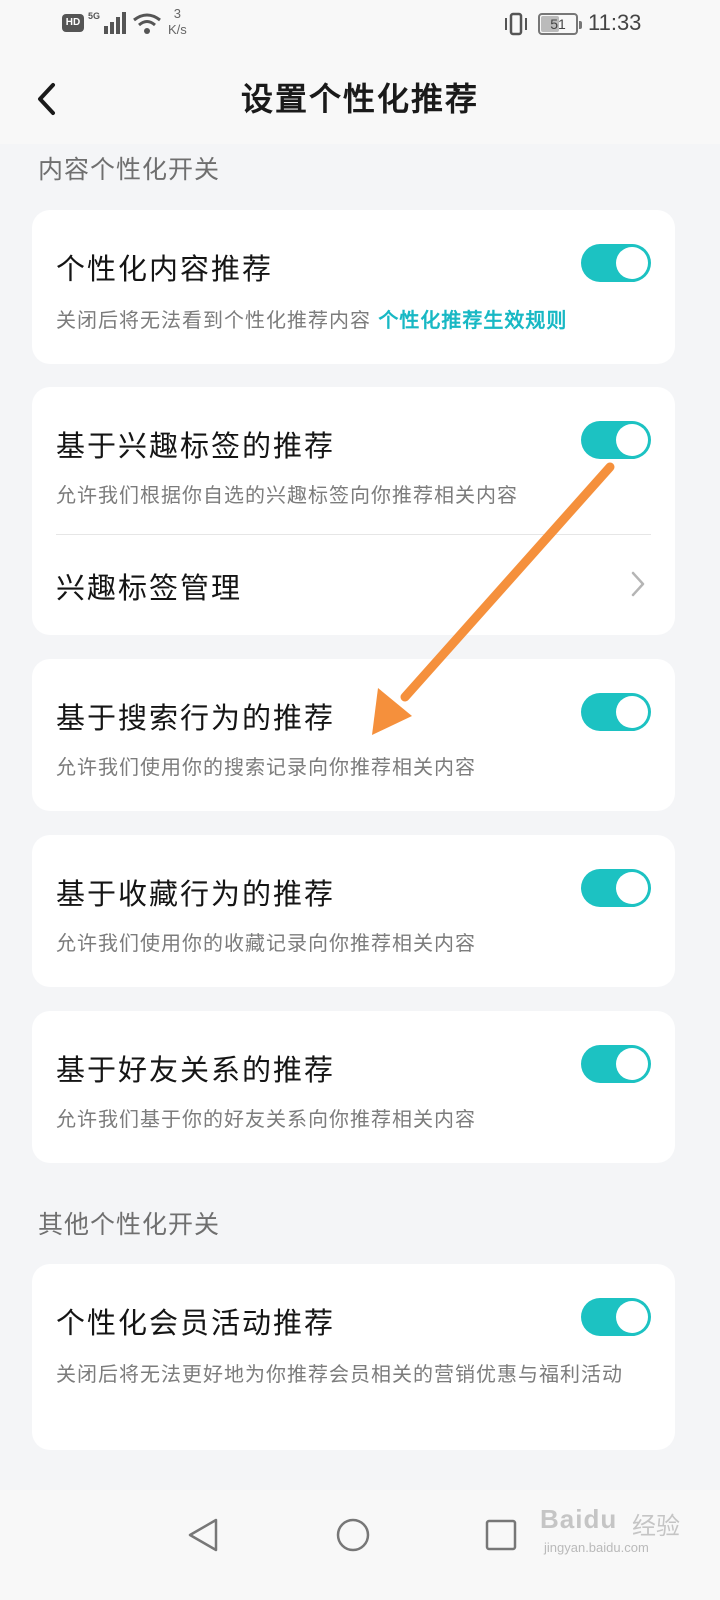  I want to click on home-circle-icon, so click(353, 1535).